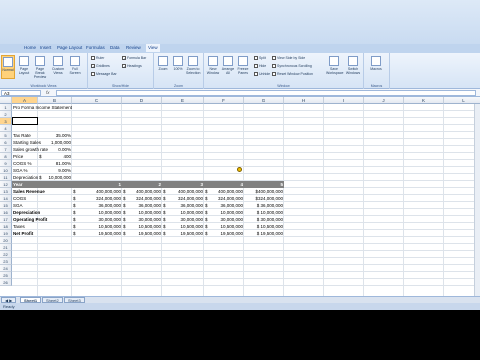  Describe the element at coordinates (37, 226) in the screenshot. I see `line-item-label: Taxes` at that location.